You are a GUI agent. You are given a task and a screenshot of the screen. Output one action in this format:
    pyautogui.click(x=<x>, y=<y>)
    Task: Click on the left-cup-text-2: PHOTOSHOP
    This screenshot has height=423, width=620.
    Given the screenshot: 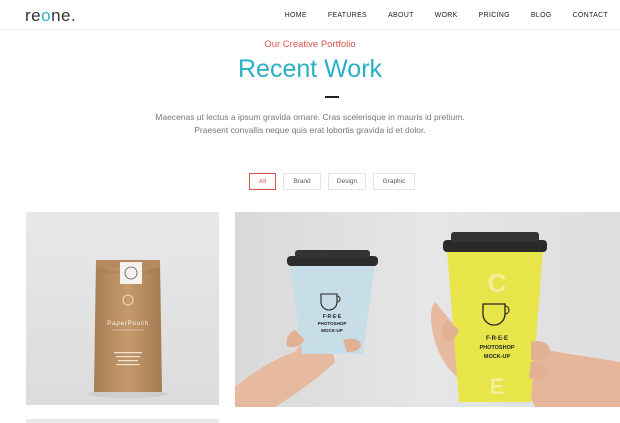 What is the action you would take?
    pyautogui.click(x=332, y=323)
    